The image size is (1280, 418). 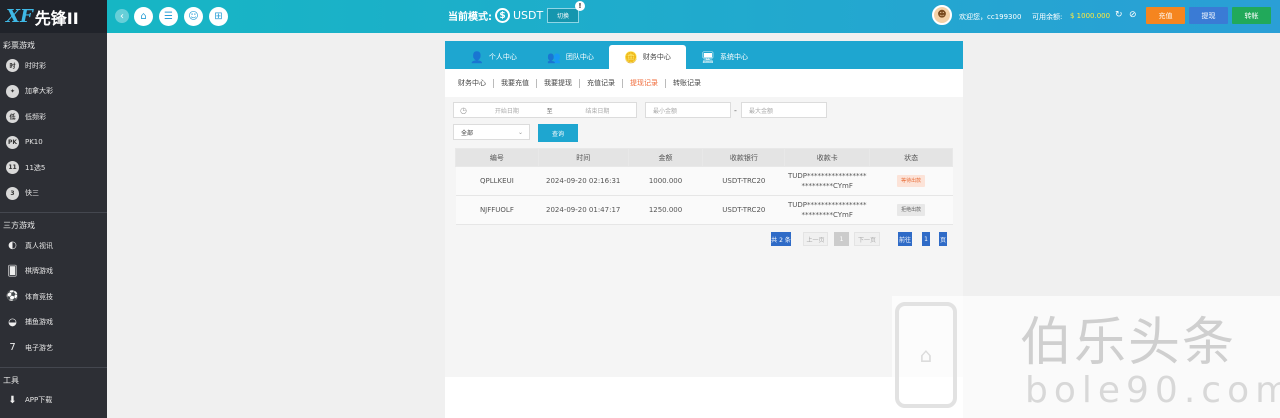 I want to click on cards-icon: 🂠, so click(x=12, y=271).